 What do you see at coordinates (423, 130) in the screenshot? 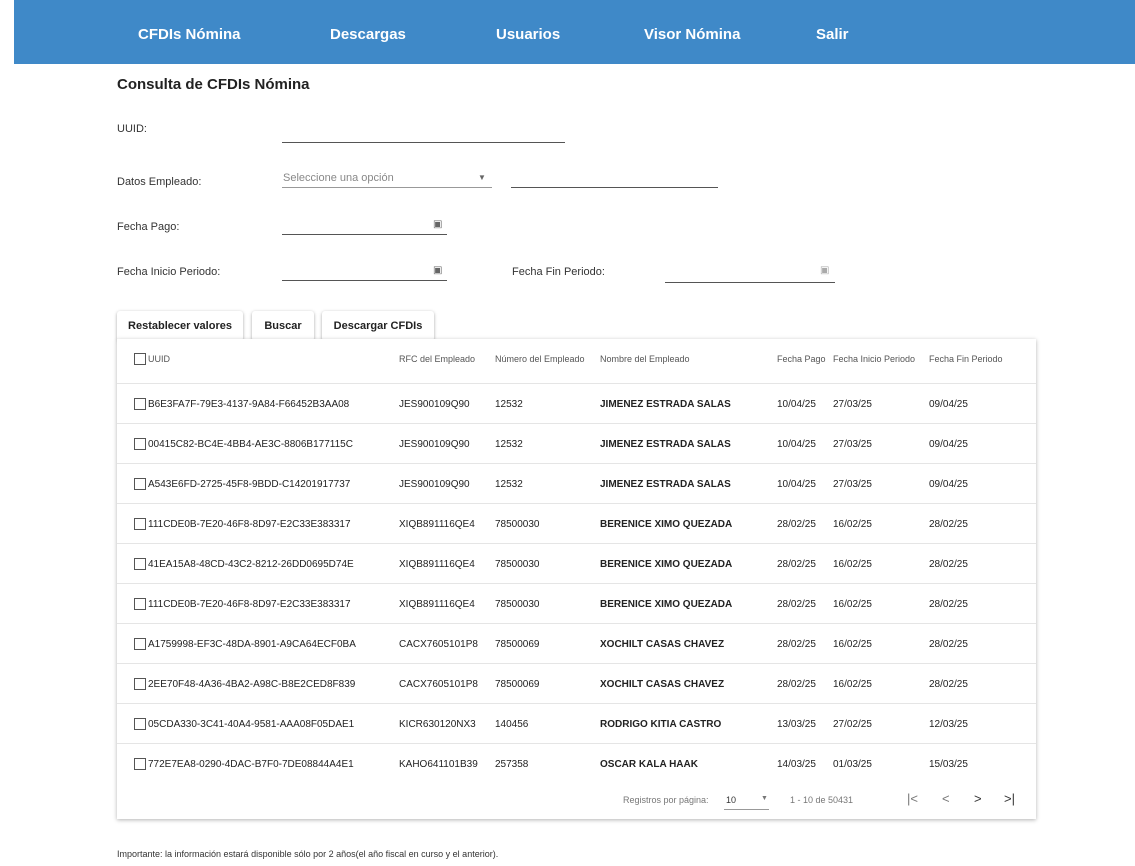
I see `uuid-input` at bounding box center [423, 130].